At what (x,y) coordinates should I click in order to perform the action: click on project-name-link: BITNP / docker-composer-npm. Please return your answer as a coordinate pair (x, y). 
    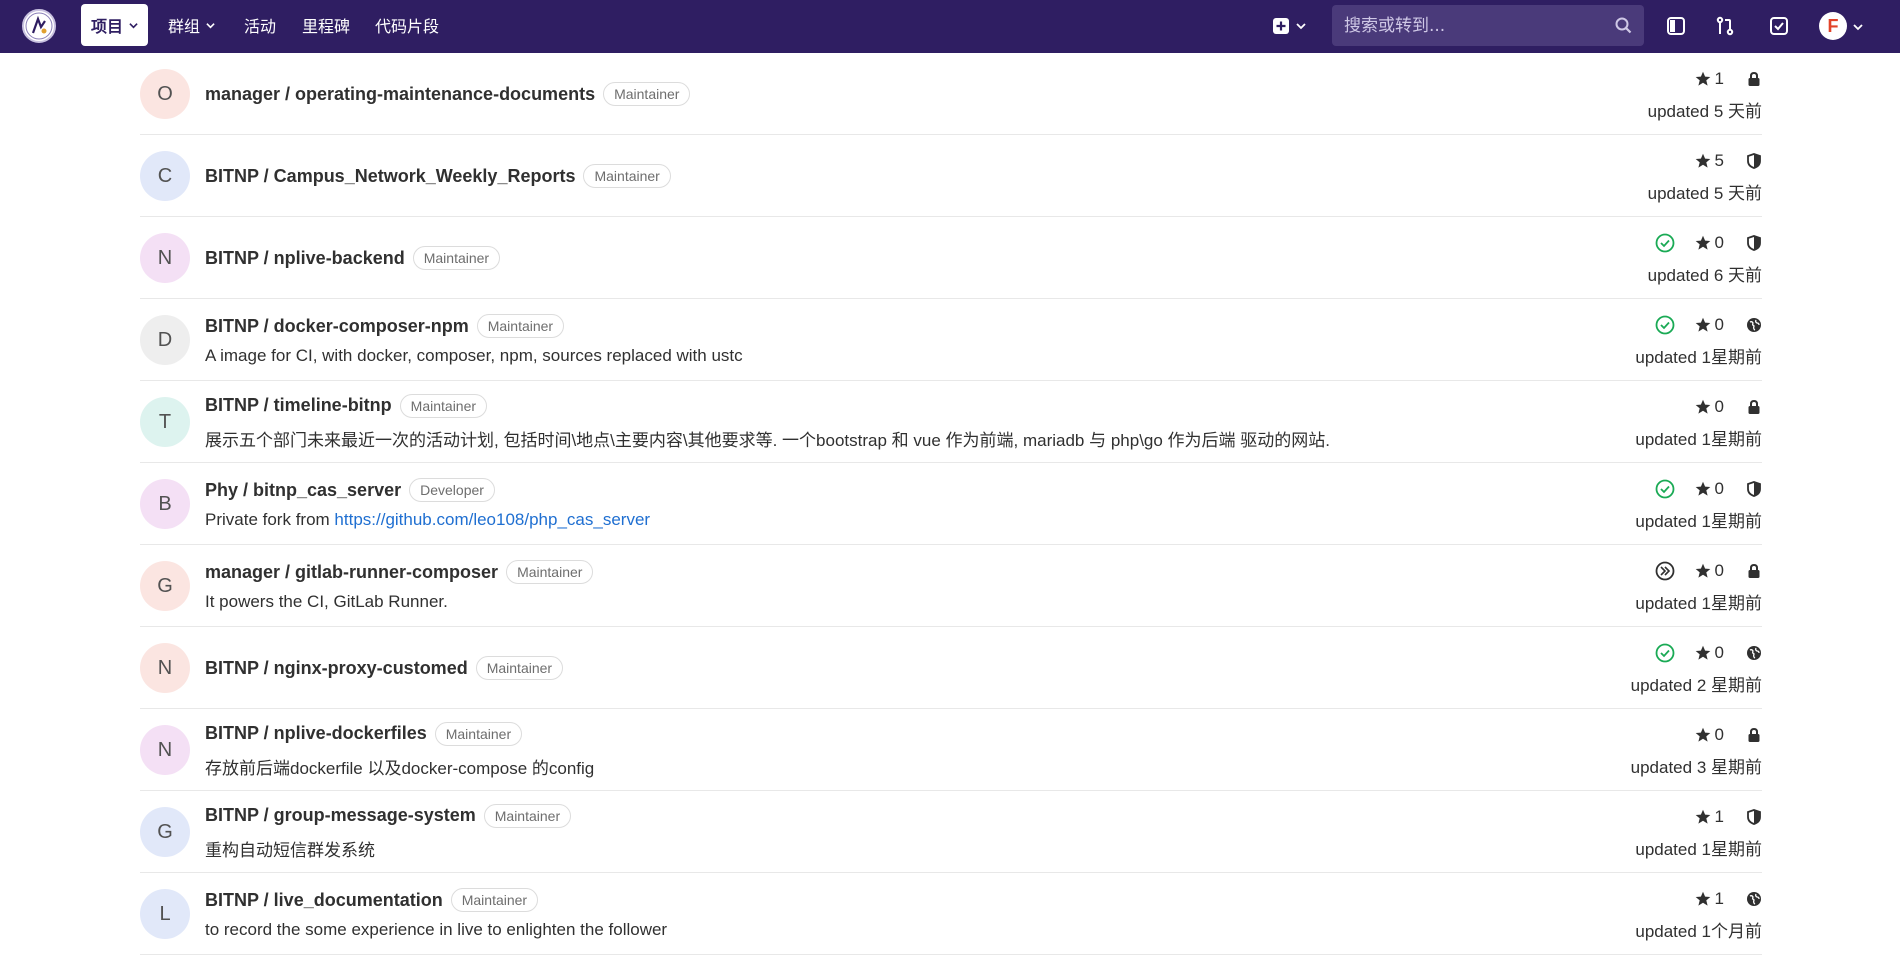
    Looking at the image, I should click on (337, 326).